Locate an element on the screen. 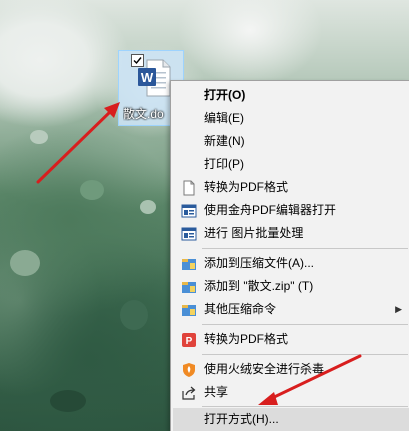 This screenshot has width=409, height=431. menu-item-share: 共享 is located at coordinates (291, 392).